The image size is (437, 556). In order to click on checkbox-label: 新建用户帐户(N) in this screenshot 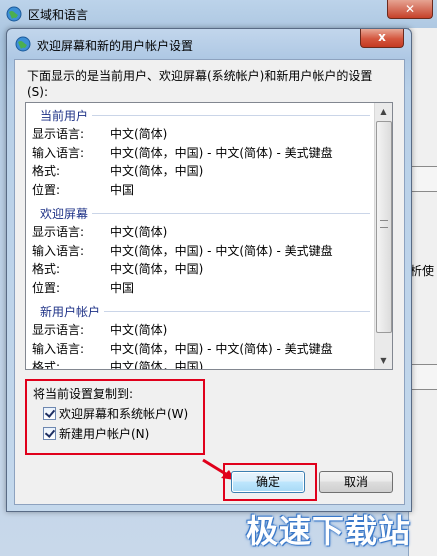, I will do `click(104, 434)`.